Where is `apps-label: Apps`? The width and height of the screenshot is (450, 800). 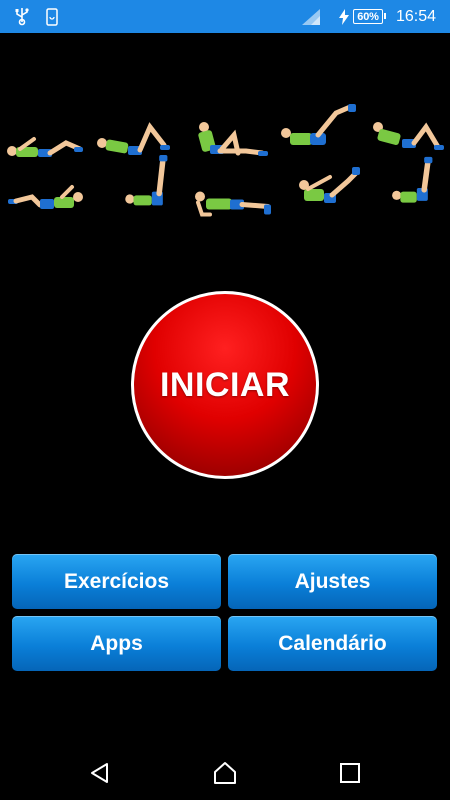
apps-label: Apps is located at coordinates (116, 643).